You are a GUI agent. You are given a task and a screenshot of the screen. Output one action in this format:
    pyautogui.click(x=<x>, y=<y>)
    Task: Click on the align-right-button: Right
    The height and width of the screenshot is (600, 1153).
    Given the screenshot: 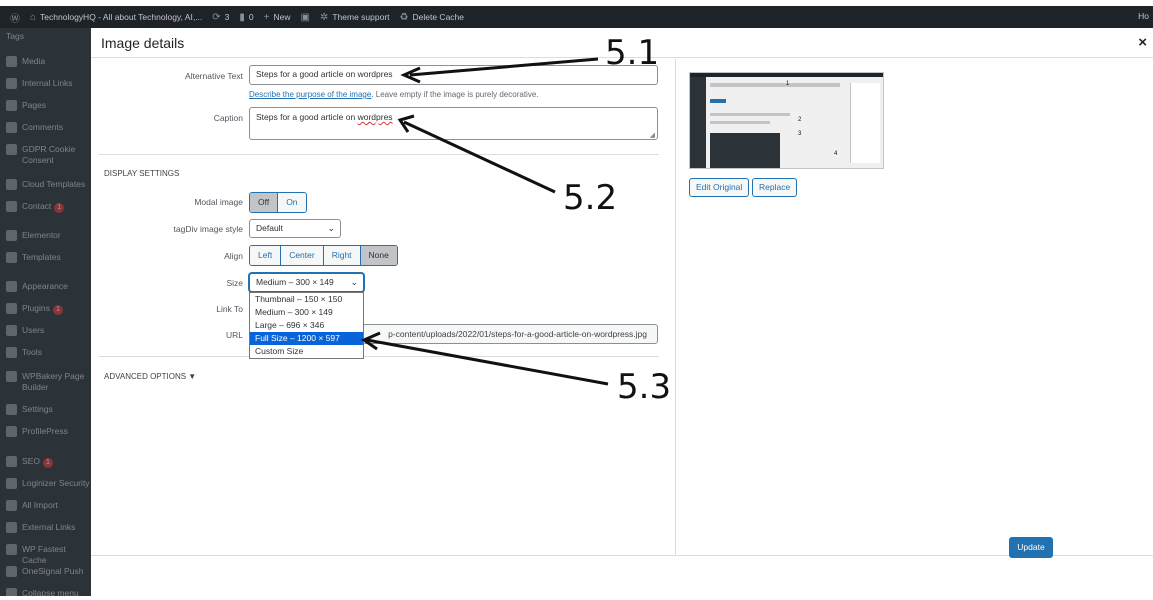 What is the action you would take?
    pyautogui.click(x=342, y=255)
    